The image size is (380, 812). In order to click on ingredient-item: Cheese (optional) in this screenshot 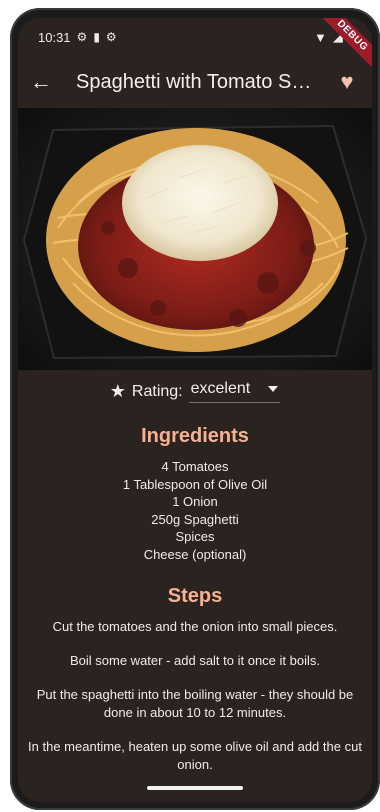, I will do `click(195, 554)`.